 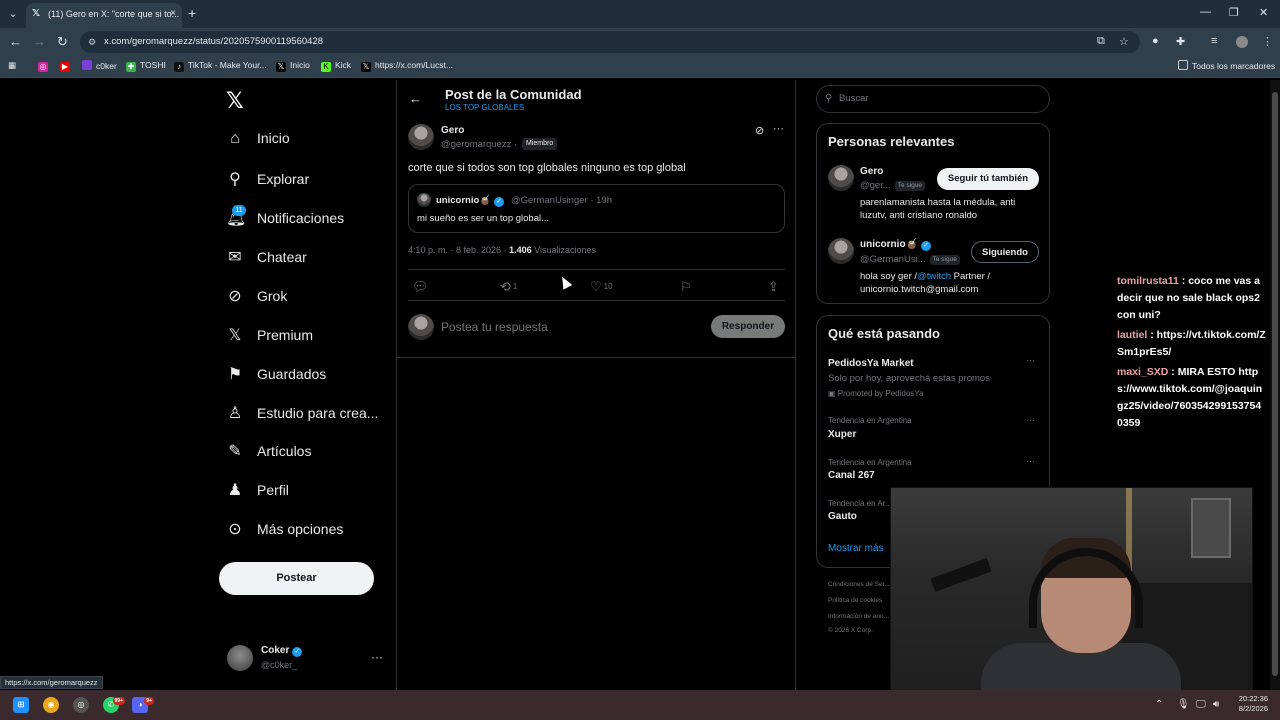 What do you see at coordinates (269, 335) in the screenshot?
I see `nav-item-premium: 𝕏 Premium` at bounding box center [269, 335].